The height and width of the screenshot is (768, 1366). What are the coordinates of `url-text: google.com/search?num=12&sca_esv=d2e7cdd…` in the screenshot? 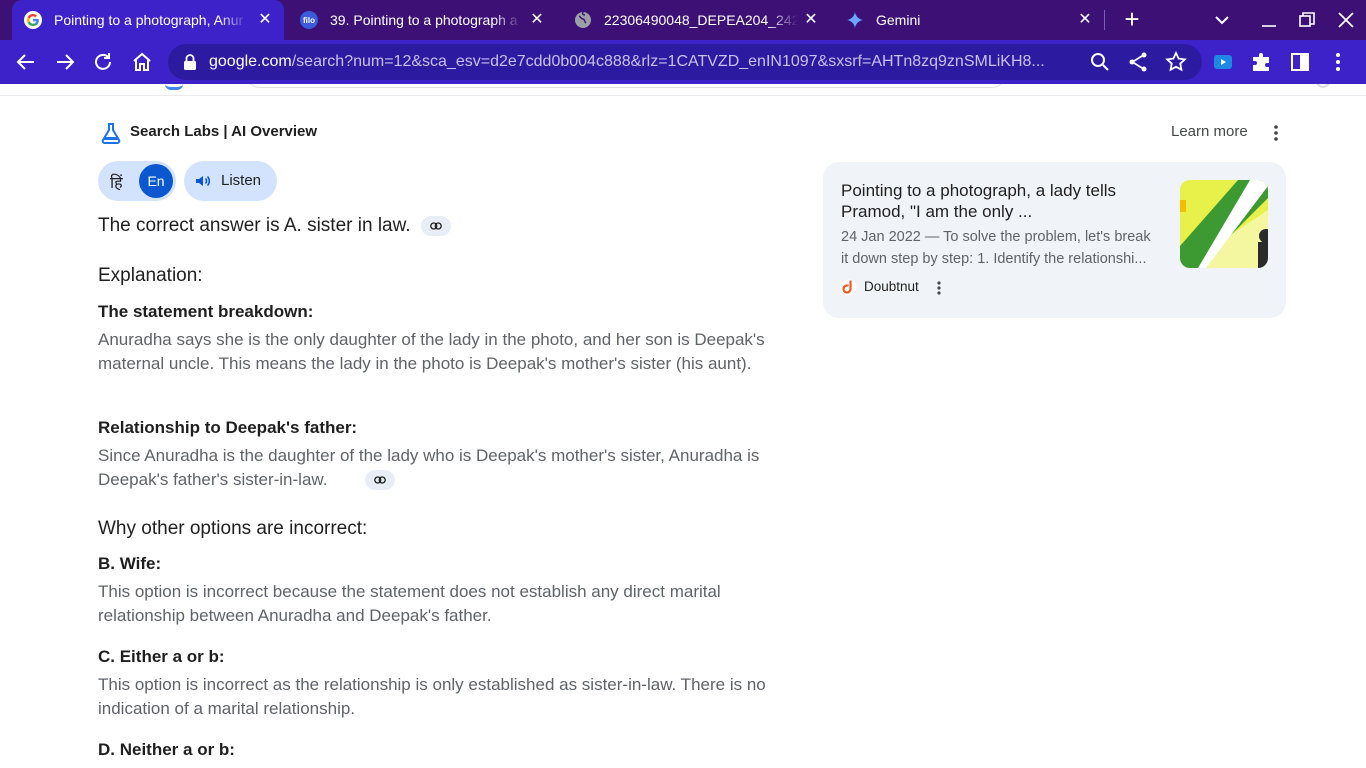 It's located at (645, 62).